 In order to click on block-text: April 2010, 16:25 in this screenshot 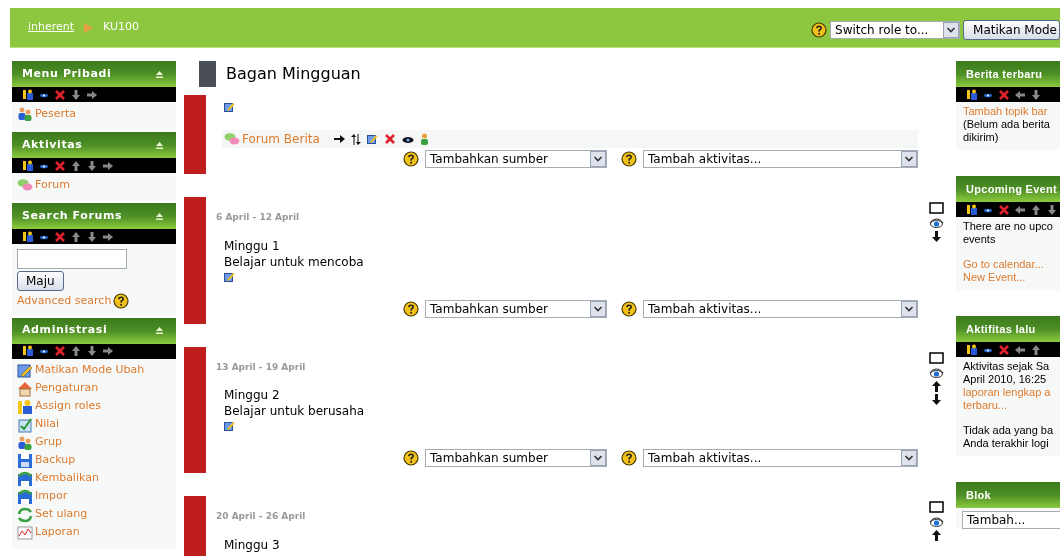, I will do `click(1005, 379)`.